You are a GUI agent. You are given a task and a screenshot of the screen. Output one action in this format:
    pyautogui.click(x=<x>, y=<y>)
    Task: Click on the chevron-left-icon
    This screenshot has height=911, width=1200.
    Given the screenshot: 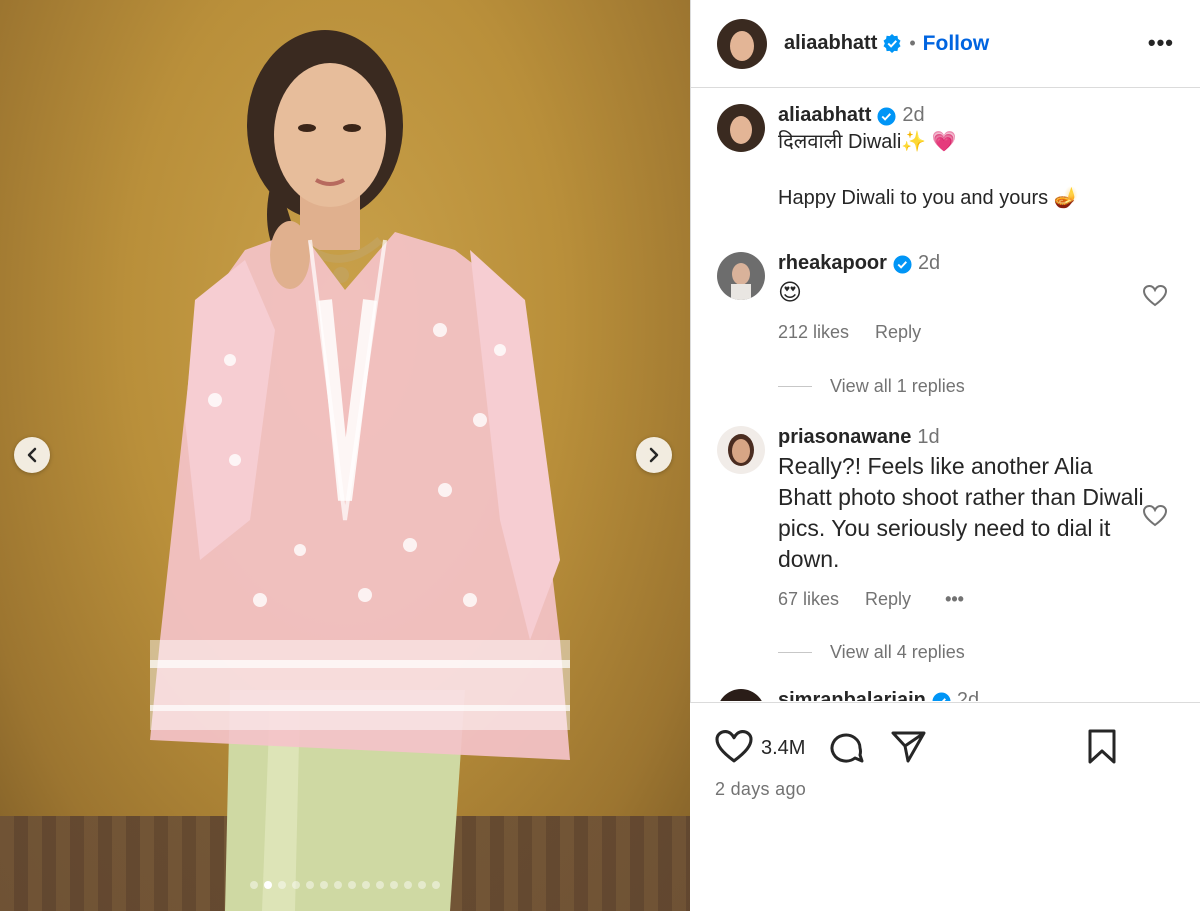 What is the action you would take?
    pyautogui.click(x=32, y=455)
    